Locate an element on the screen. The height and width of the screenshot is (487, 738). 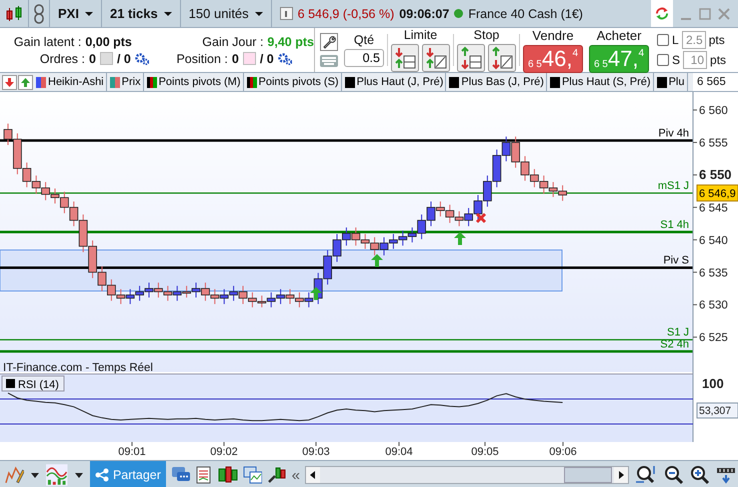
scroll-right-icon is located at coordinates (621, 475).